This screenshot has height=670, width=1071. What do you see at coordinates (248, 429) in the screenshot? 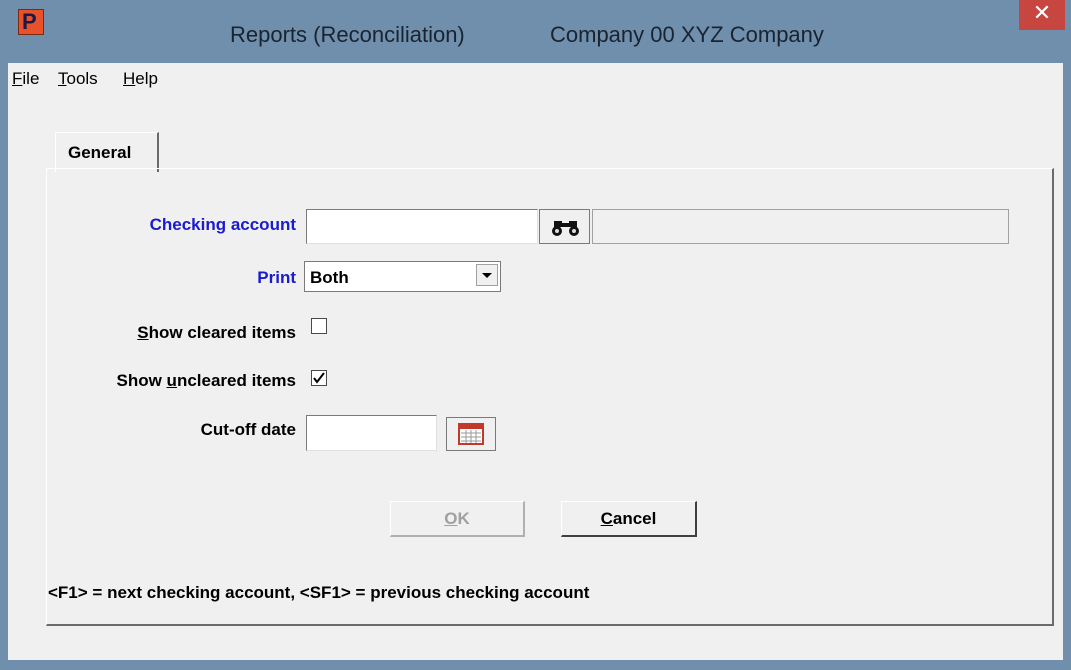
I see `cutoff-date-label: Cut-off date` at bounding box center [248, 429].